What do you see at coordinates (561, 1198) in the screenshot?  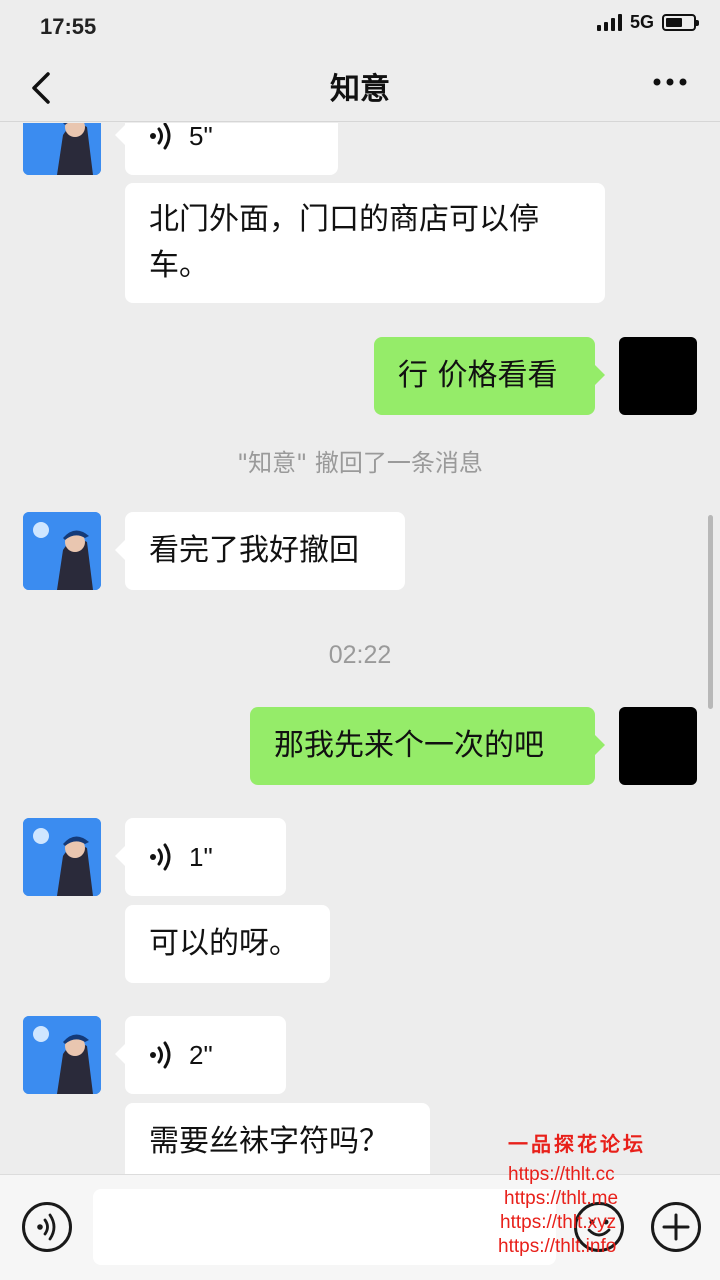 I see `watermark-url: https://thlt.me` at bounding box center [561, 1198].